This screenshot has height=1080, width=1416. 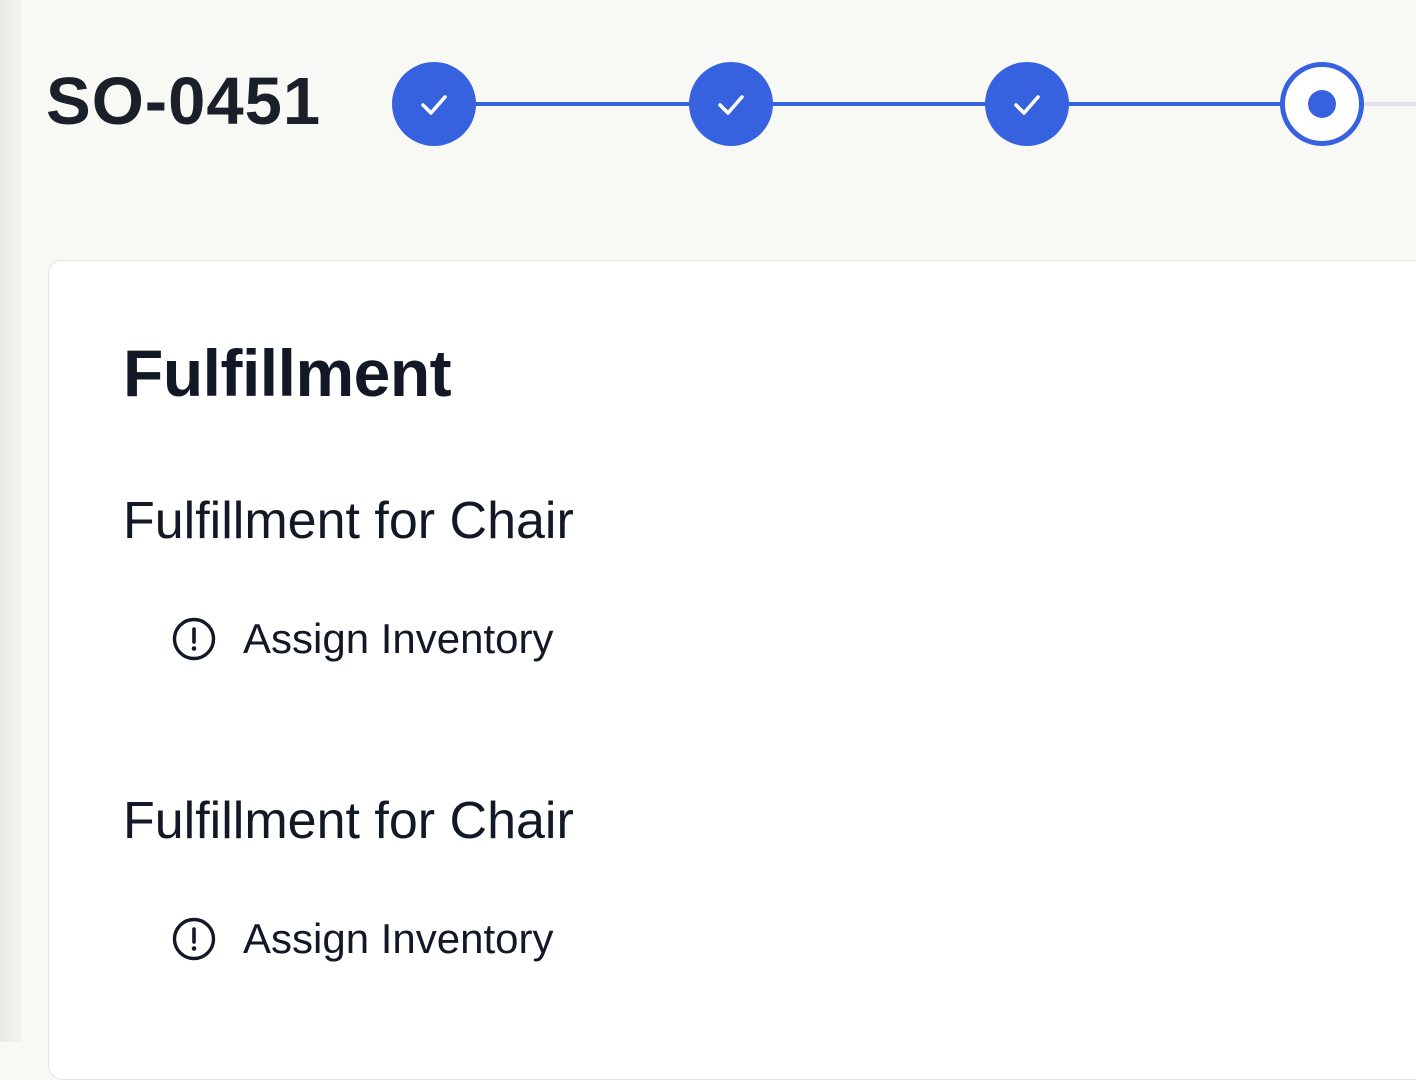 I want to click on order-id-title: SO-0451, so click(x=184, y=101).